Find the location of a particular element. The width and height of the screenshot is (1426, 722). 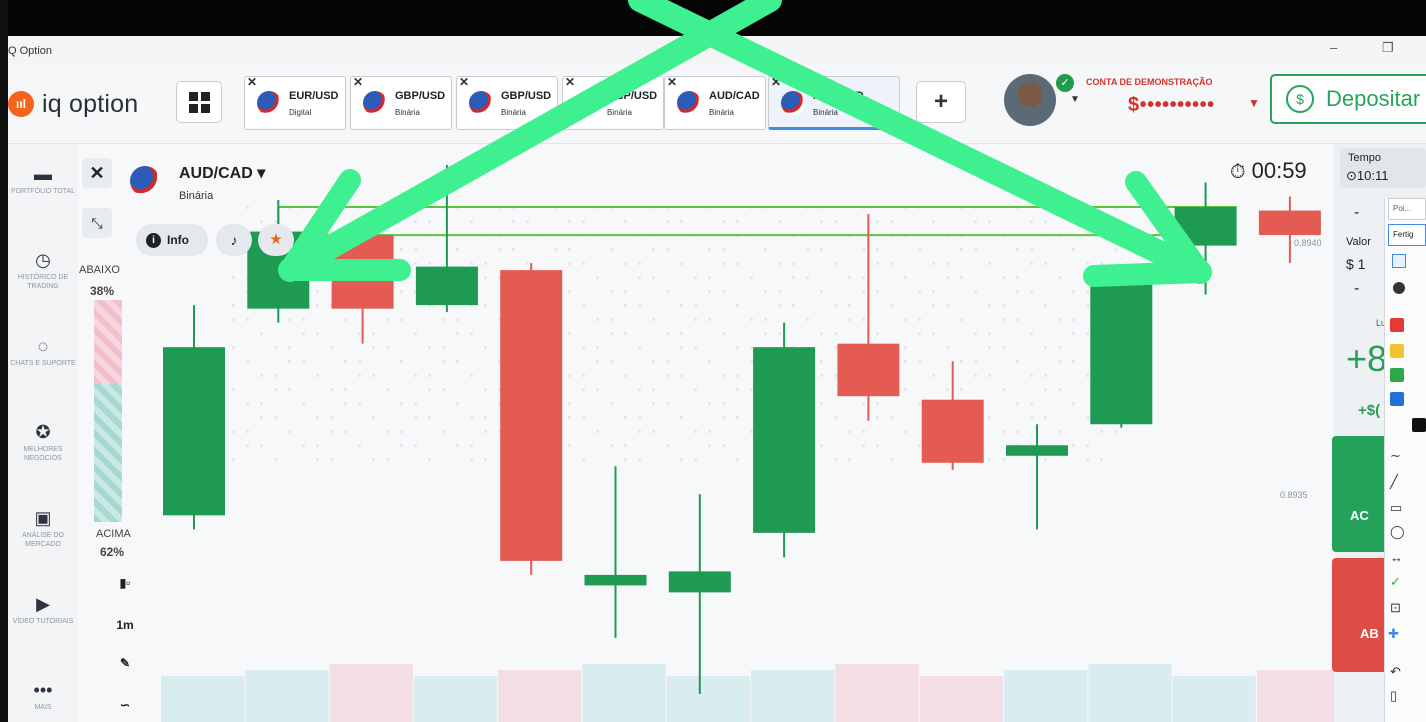

sidebar-item-portfolio: ▬ PORTFÓLIO TOTAL is located at coordinates (43, 180).